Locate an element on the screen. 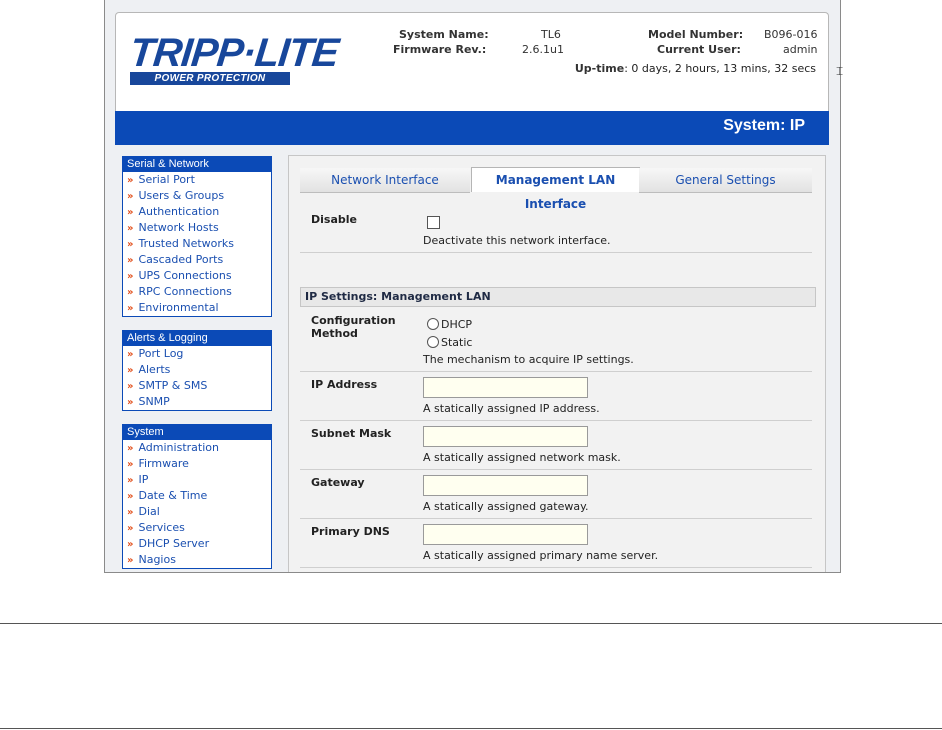 The height and width of the screenshot is (730, 942). cursor-icon: ⌶ is located at coordinates (840, 71).